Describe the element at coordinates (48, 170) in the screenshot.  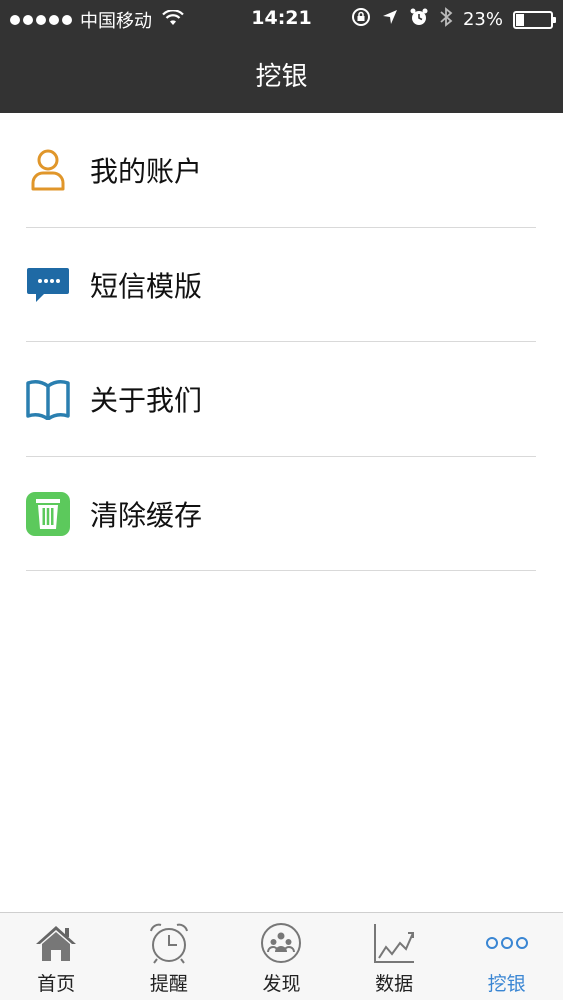
I see `user-icon` at that location.